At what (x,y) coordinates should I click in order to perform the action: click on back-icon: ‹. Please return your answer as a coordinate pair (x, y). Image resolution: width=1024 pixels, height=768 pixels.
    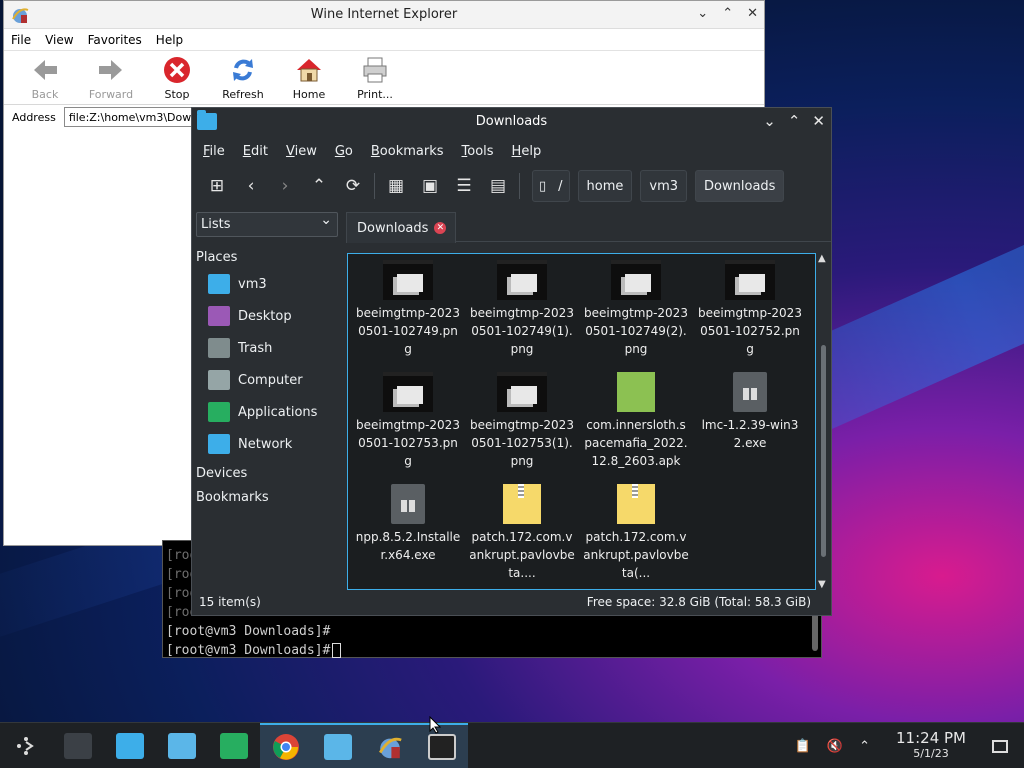
    Looking at the image, I should click on (251, 186).